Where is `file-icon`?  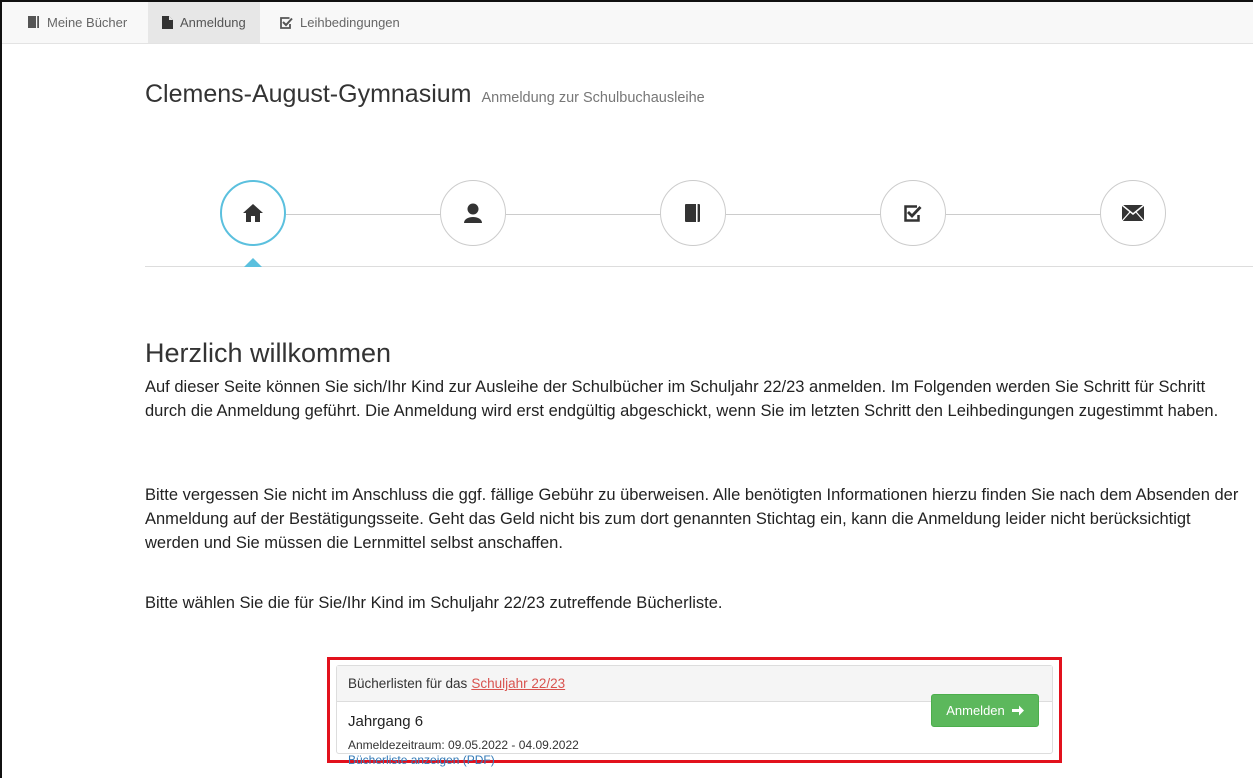
file-icon is located at coordinates (167, 22).